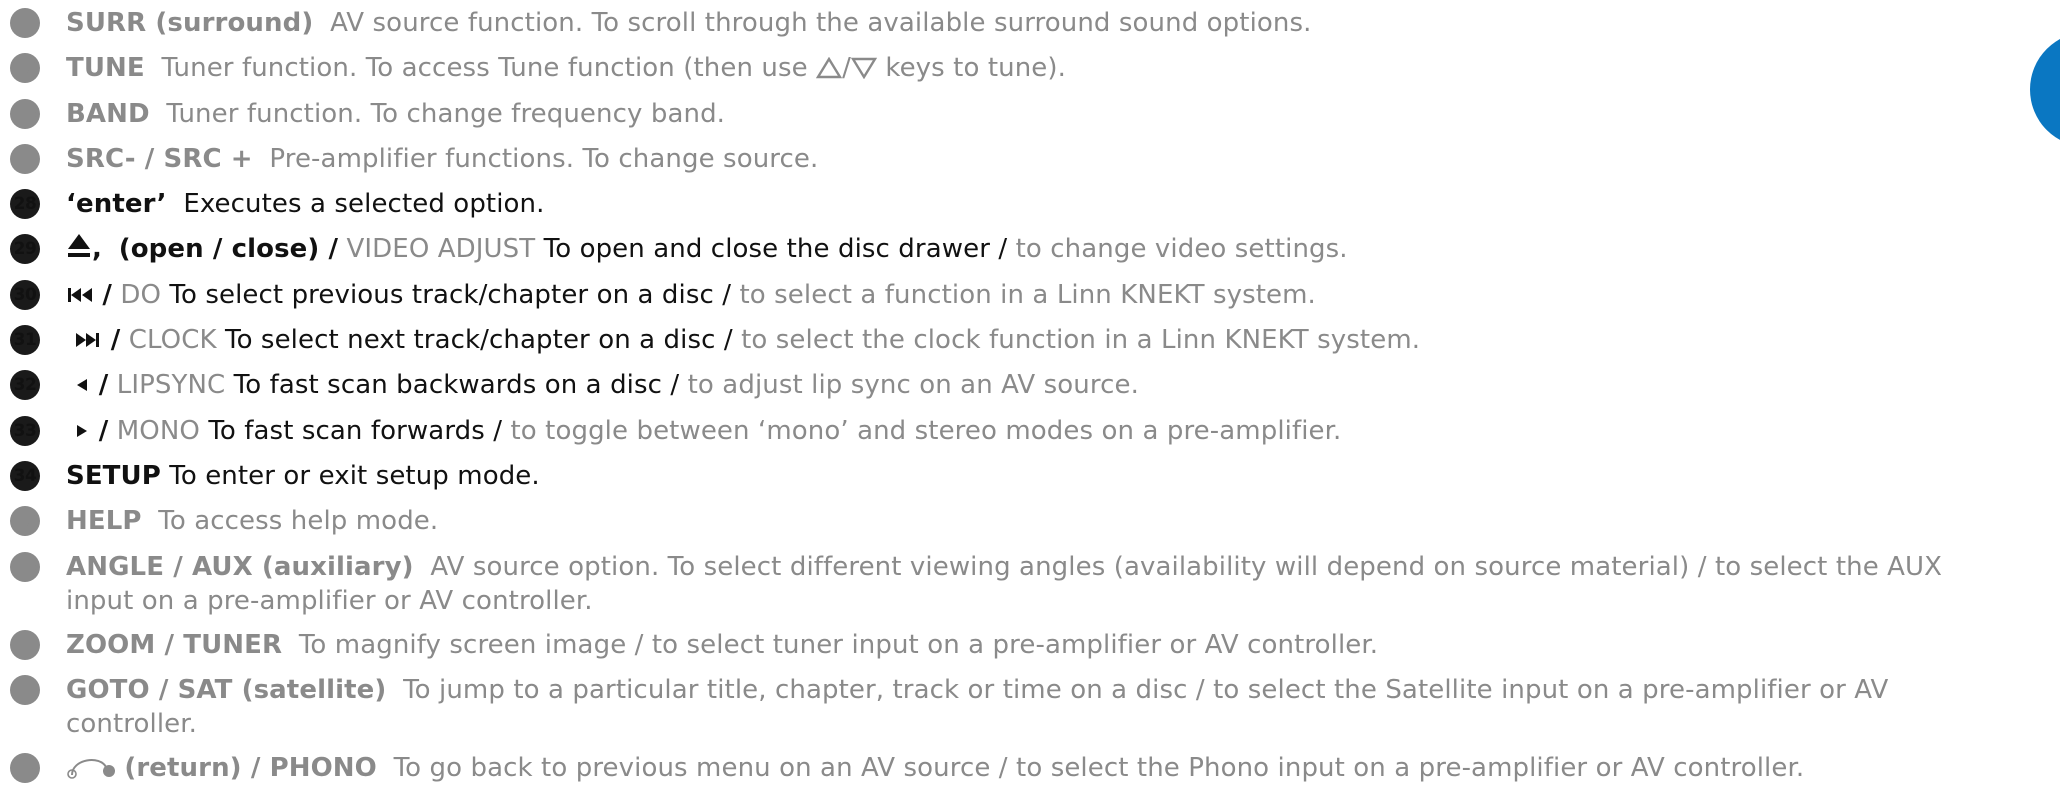  I want to click on item-number: 34, so click(25, 475).